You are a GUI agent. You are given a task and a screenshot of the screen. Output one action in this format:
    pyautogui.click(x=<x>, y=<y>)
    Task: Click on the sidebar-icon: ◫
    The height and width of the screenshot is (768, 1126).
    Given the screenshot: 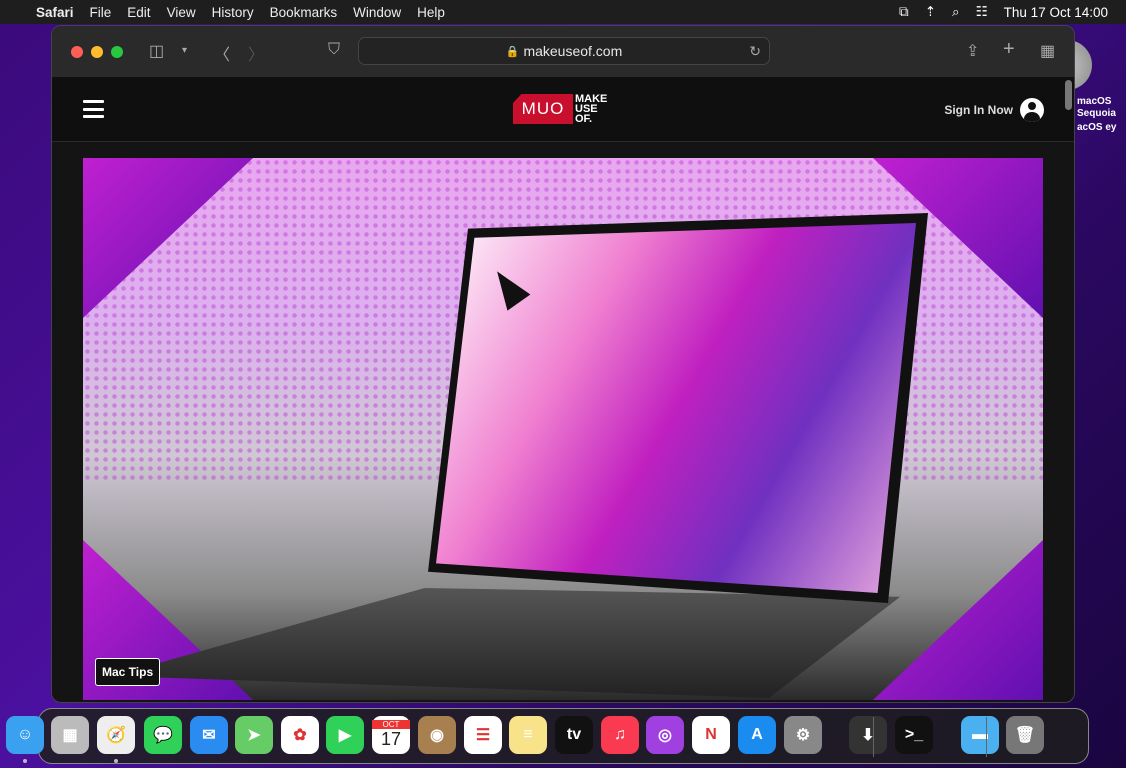 What is the action you would take?
    pyautogui.click(x=156, y=51)
    